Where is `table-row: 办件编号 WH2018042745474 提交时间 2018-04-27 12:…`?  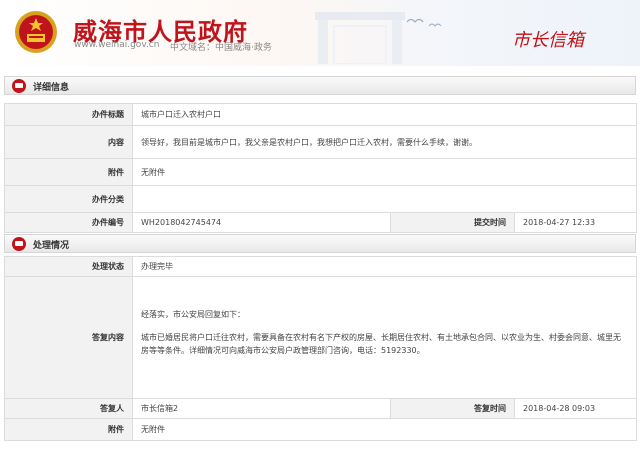 table-row: 办件编号 WH2018042745474 提交时间 2018-04-27 12:… is located at coordinates (320, 222).